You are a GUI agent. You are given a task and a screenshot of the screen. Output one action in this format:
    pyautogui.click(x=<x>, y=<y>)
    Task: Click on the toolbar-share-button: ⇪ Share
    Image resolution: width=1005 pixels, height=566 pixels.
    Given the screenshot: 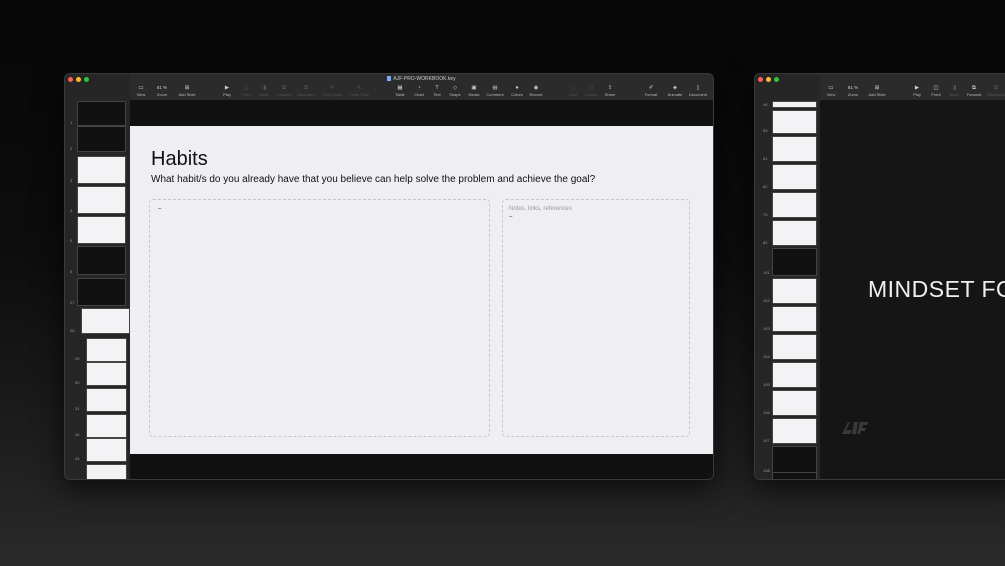 What is the action you would take?
    pyautogui.click(x=610, y=91)
    